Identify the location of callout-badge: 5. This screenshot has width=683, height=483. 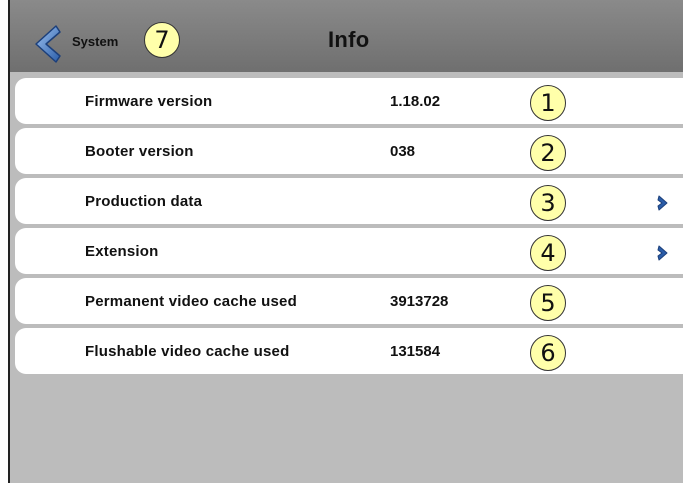
(548, 303).